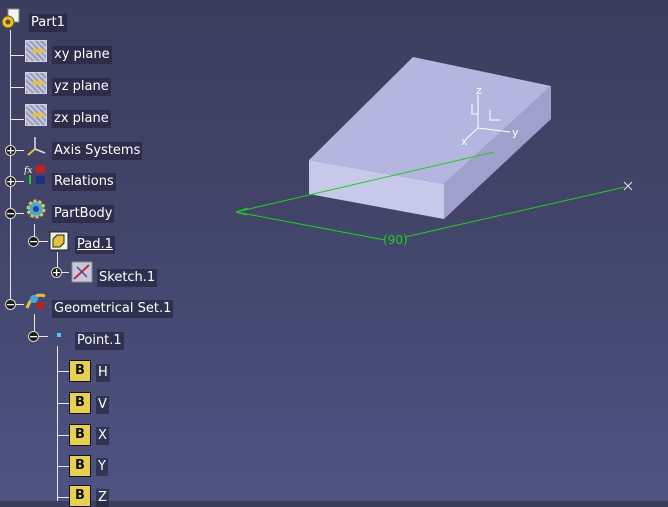 This screenshot has height=507, width=668. What do you see at coordinates (628, 186) in the screenshot?
I see `close-marker-icon` at bounding box center [628, 186].